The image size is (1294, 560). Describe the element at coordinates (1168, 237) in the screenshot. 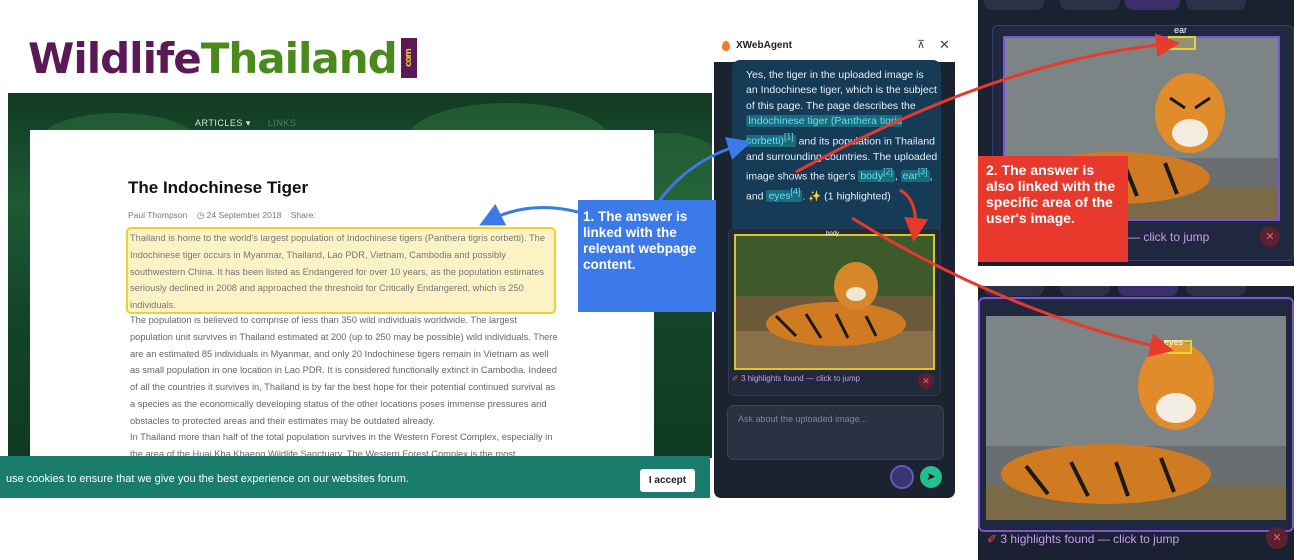

I see `jump-link: — click to jump` at that location.